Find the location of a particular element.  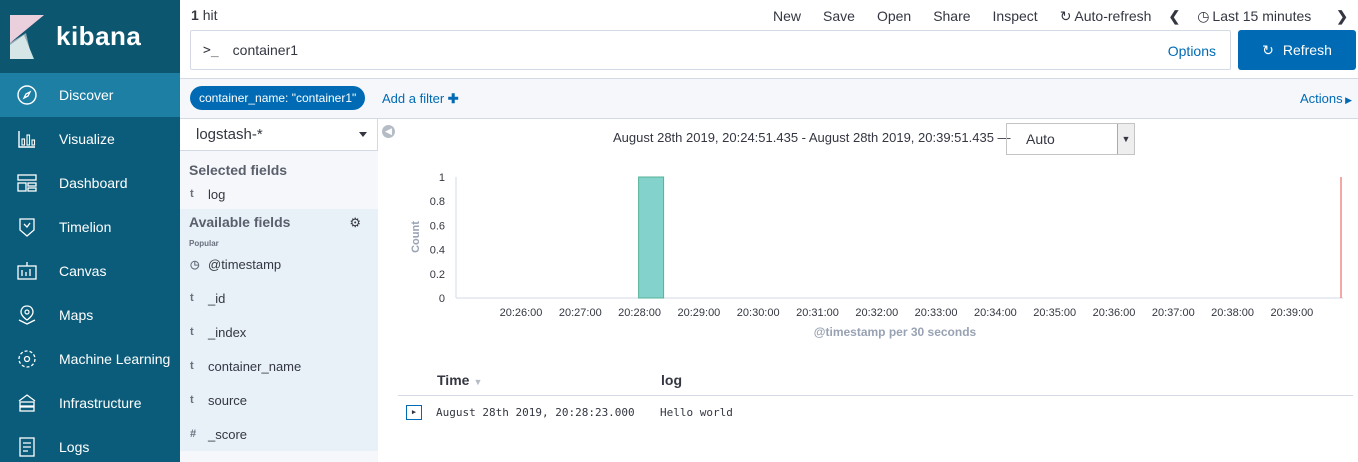

sidebar-item-infrastructure: Infrastructure is located at coordinates (90, 403).